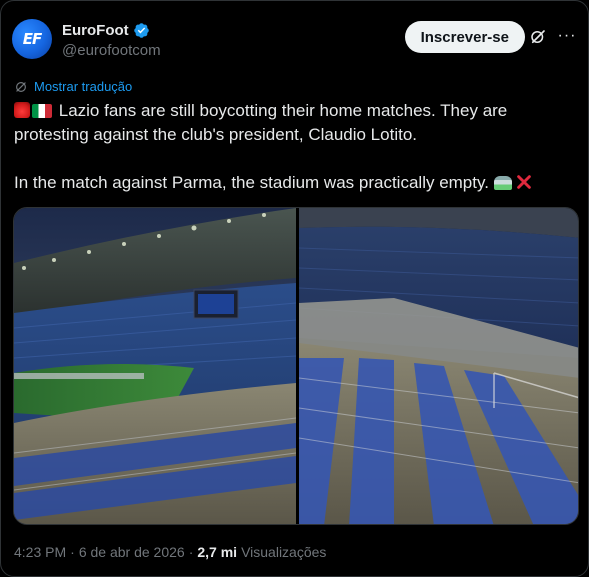  What do you see at coordinates (111, 40) in the screenshot?
I see `author-info: EuroFoot @eurofootcom` at bounding box center [111, 40].